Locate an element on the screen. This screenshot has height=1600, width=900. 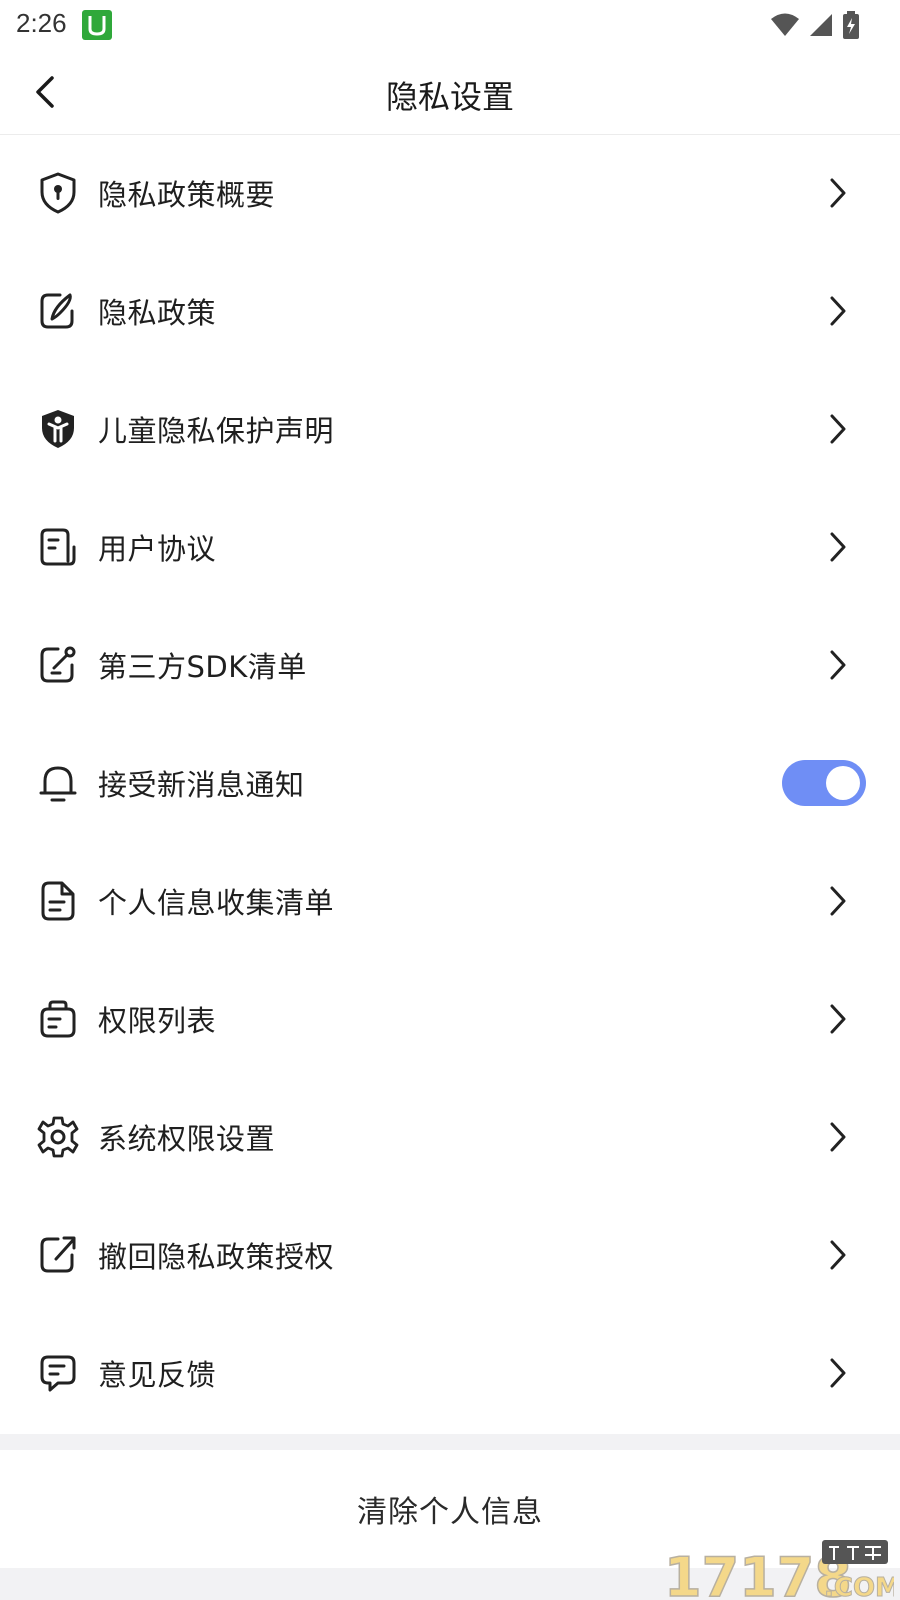
menu-item-privacy-policy: 隐私政策 is located at coordinates (450, 311).